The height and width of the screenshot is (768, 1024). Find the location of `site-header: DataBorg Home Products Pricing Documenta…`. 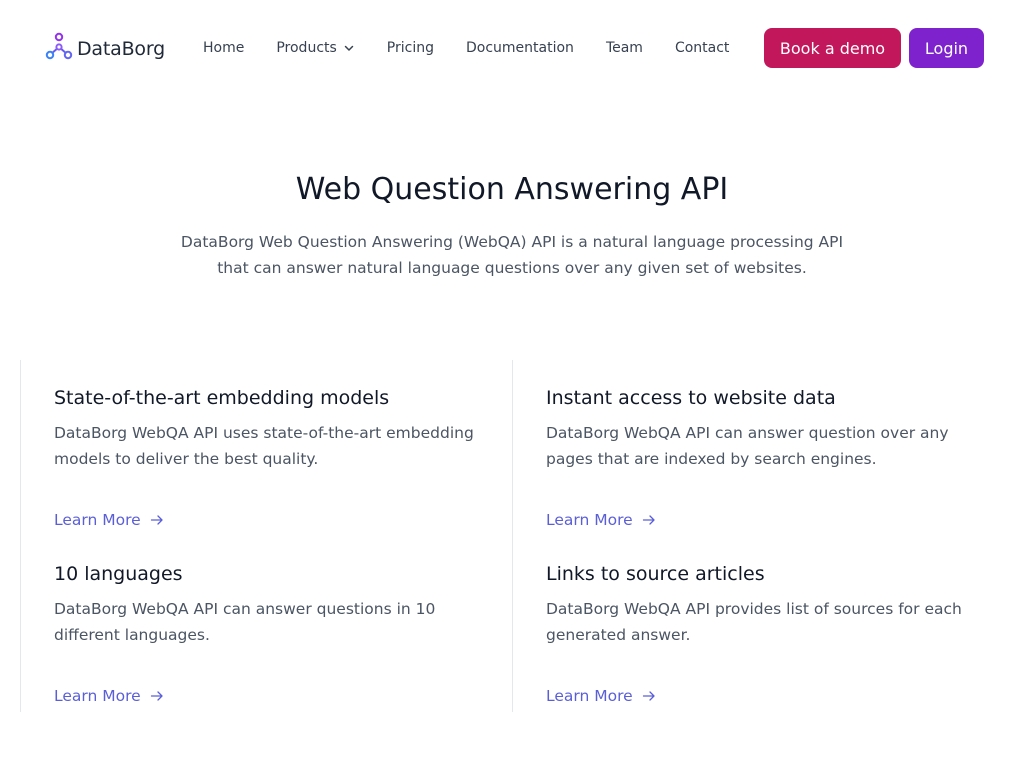

site-header: DataBorg Home Products Pricing Documenta… is located at coordinates (512, 48).